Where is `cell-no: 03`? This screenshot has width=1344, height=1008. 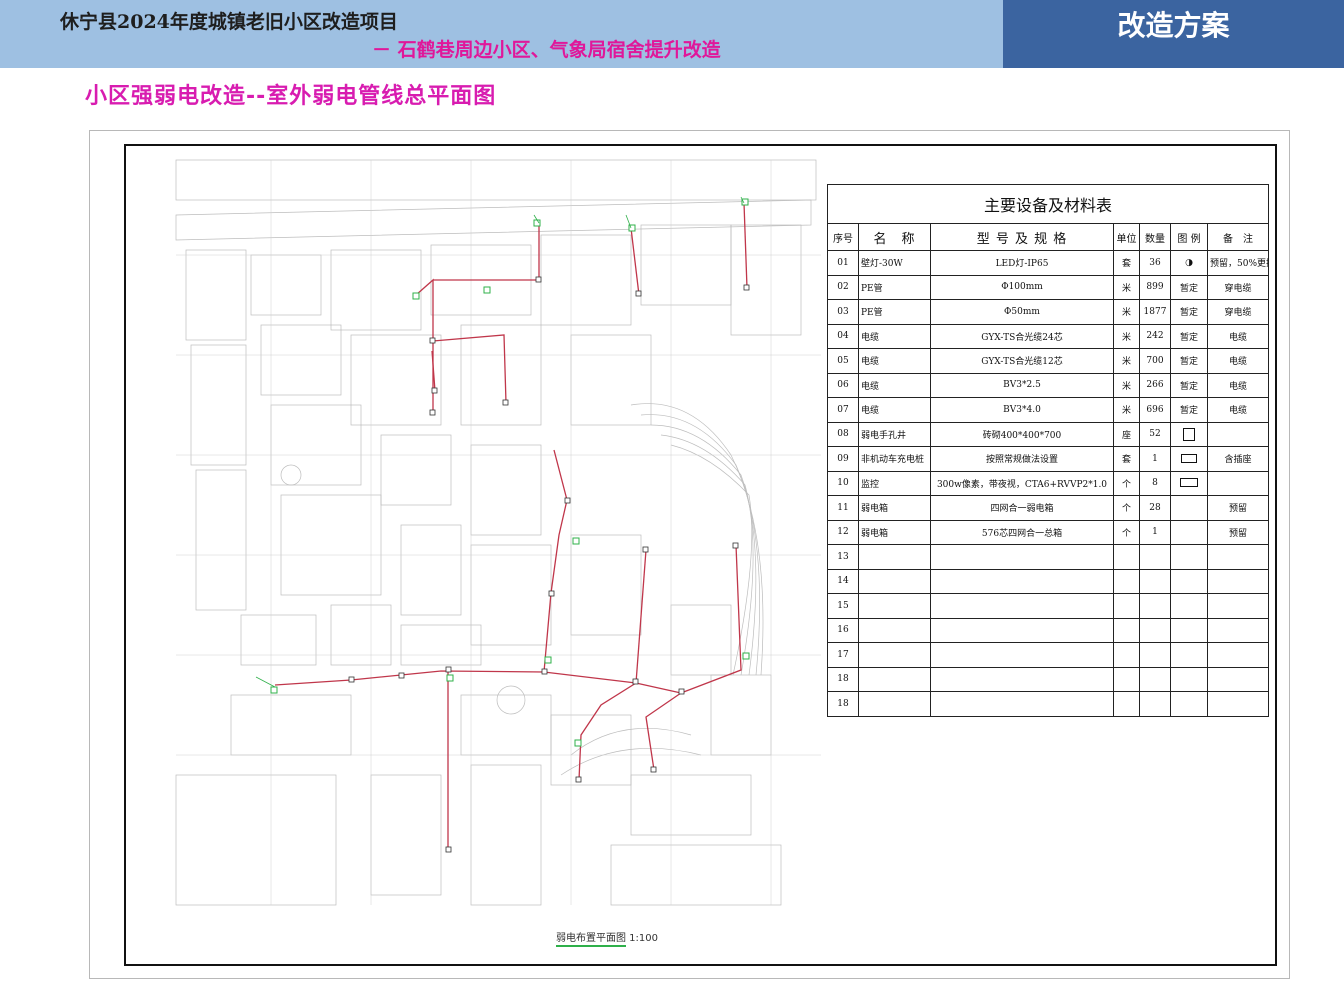 cell-no: 03 is located at coordinates (843, 312).